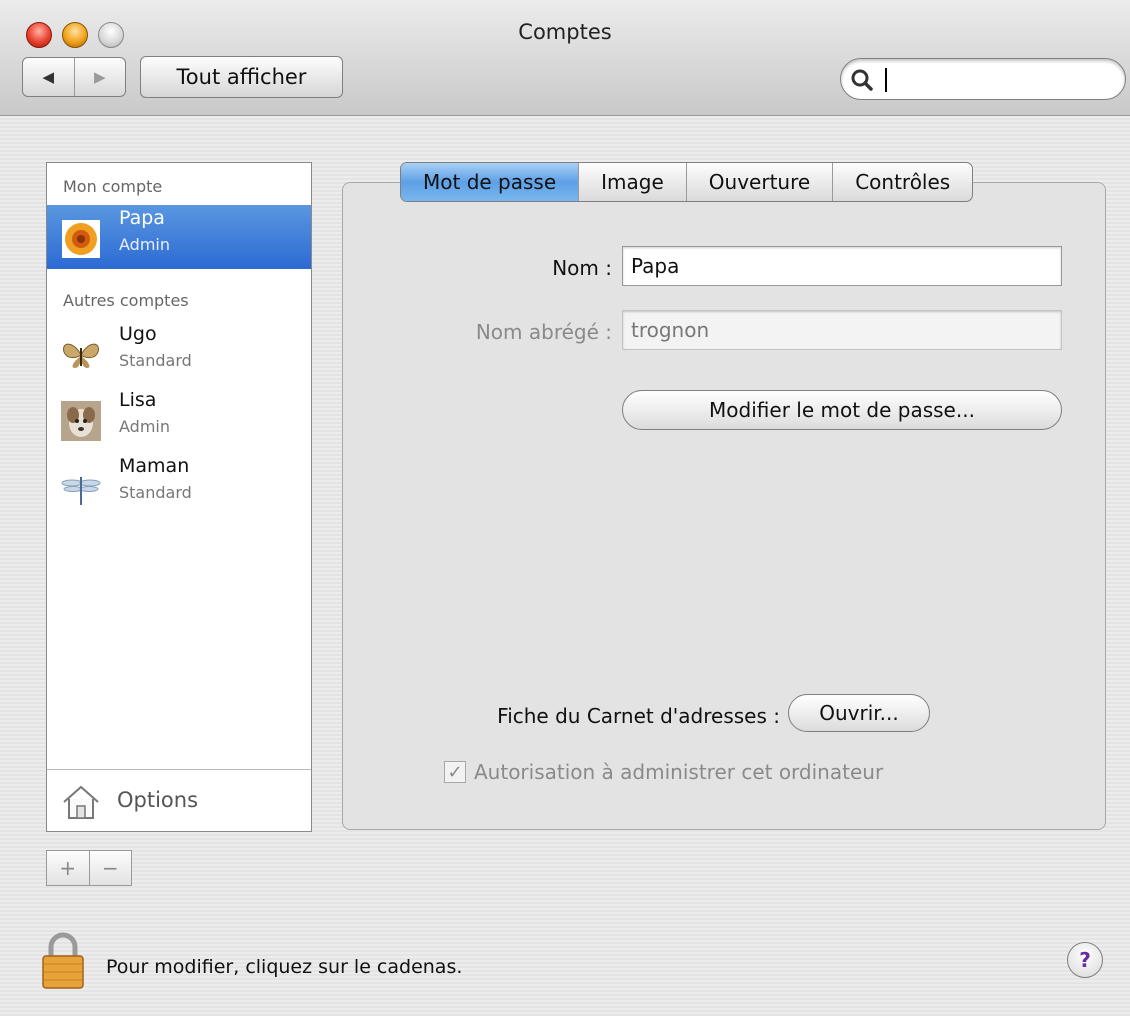 This screenshot has width=1130, height=1016. I want to click on dog-photo-icon, so click(81, 421).